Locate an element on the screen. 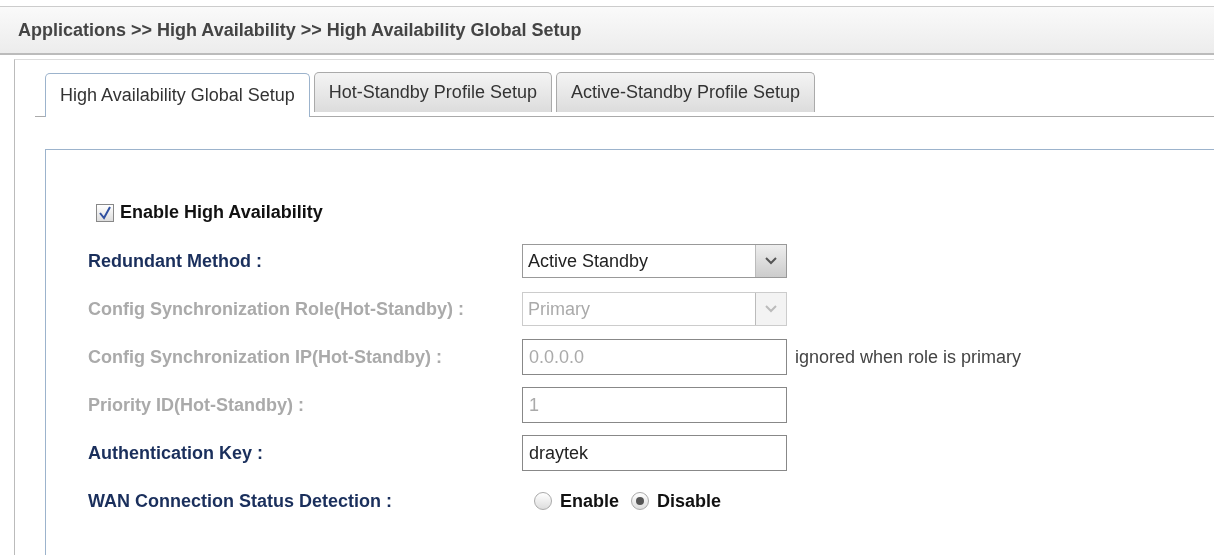 This screenshot has width=1214, height=555. radio-option: Enable is located at coordinates (577, 501).